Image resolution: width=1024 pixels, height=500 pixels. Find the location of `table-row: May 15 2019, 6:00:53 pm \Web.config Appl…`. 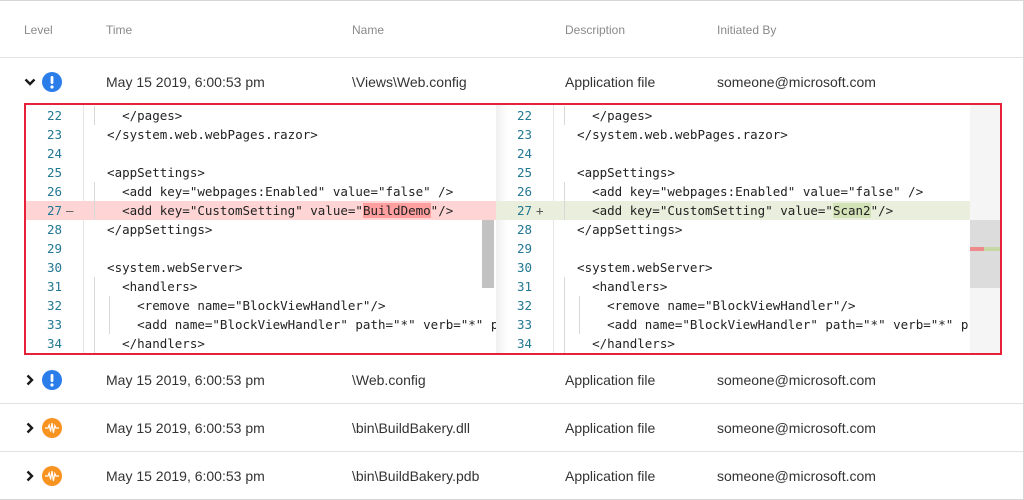

table-row: May 15 2019, 6:00:53 pm \Web.config Appl… is located at coordinates (511, 380).